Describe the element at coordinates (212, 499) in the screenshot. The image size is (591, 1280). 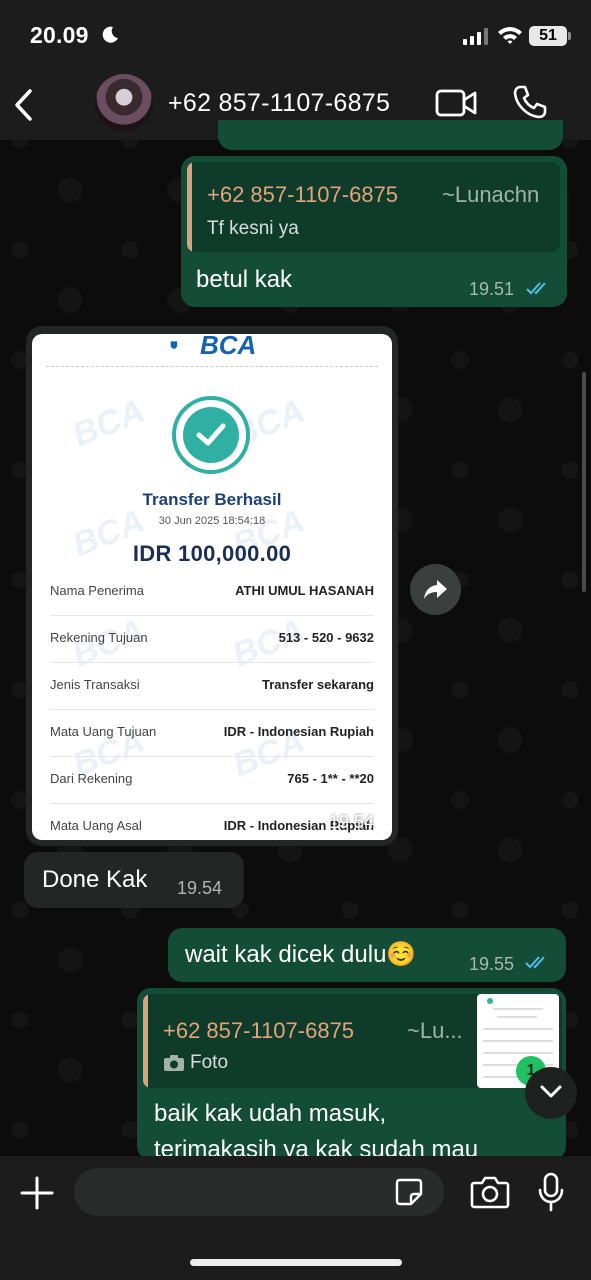
I see `receipt-title: Transfer Berhasil` at that location.